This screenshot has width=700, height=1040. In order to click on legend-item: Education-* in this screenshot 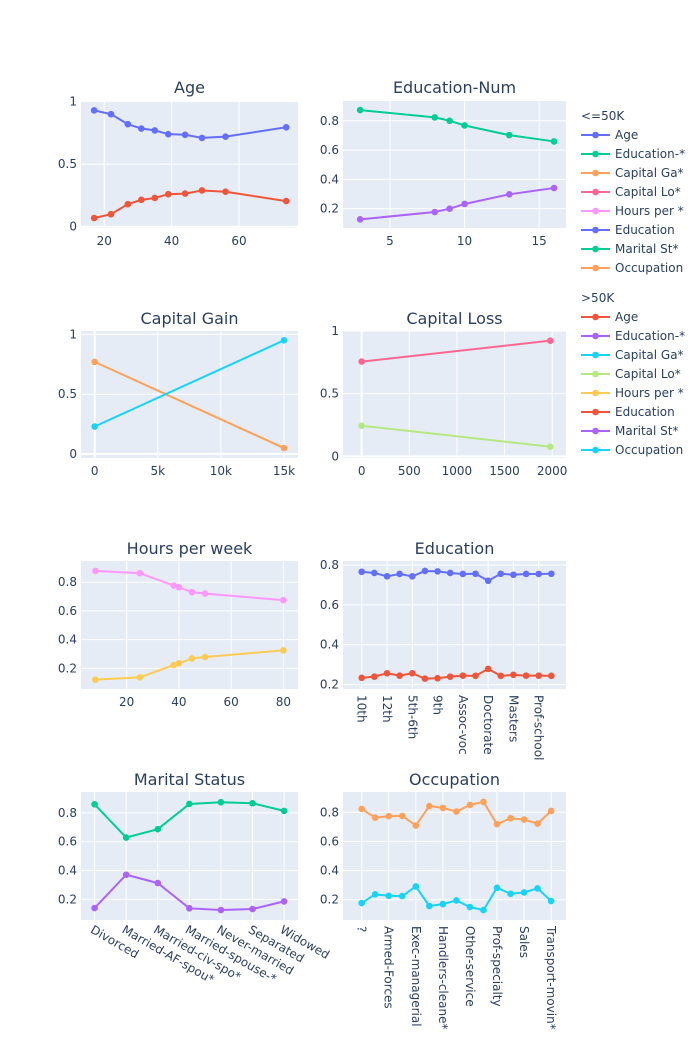, I will do `click(633, 336)`.